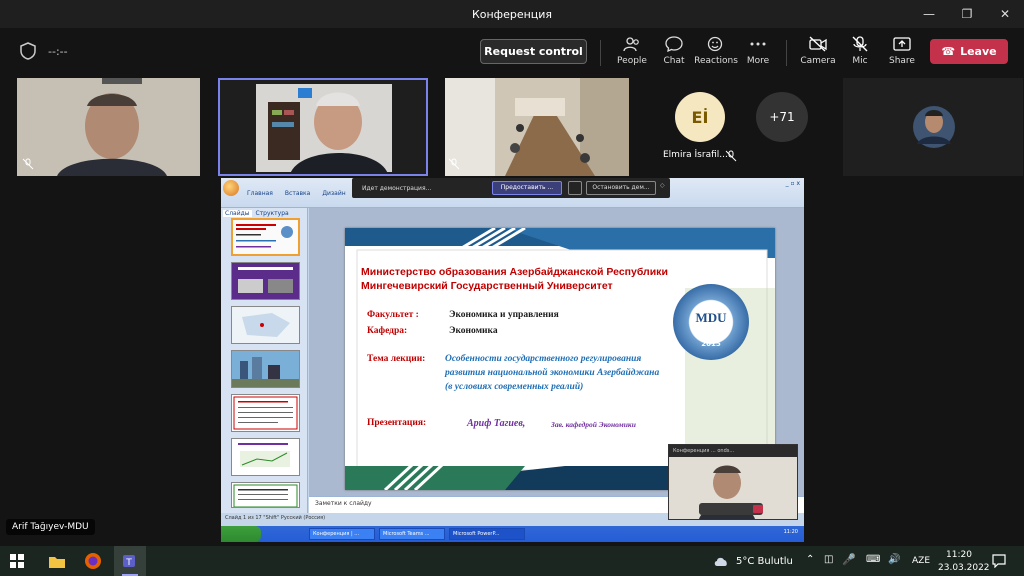 The image size is (1024, 576). What do you see at coordinates (272, 213) in the screenshot?
I see `tab-outline: Структура` at bounding box center [272, 213].